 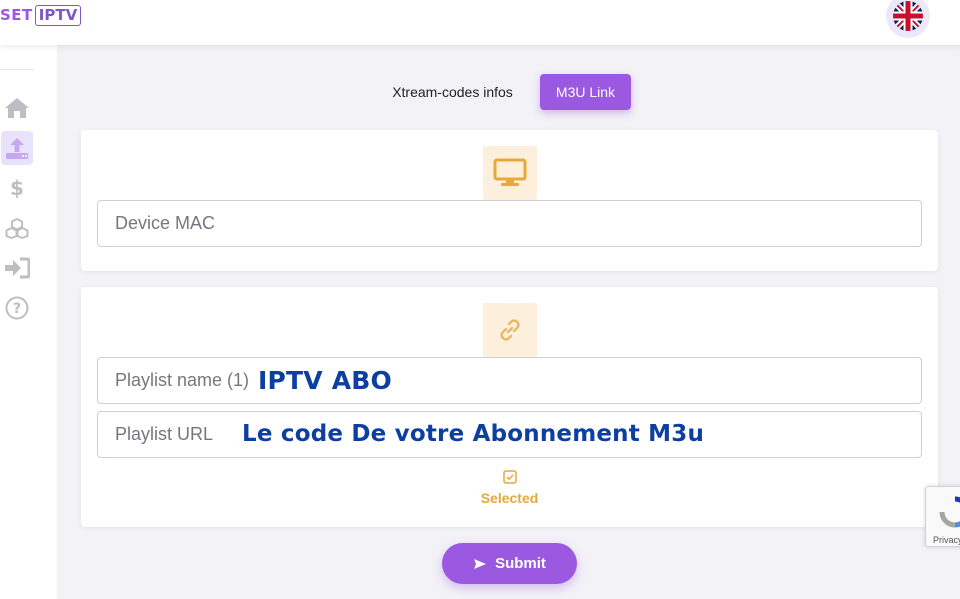 I want to click on mode-tabs: Xtream-codes infos M3U Link, so click(x=480, y=92).